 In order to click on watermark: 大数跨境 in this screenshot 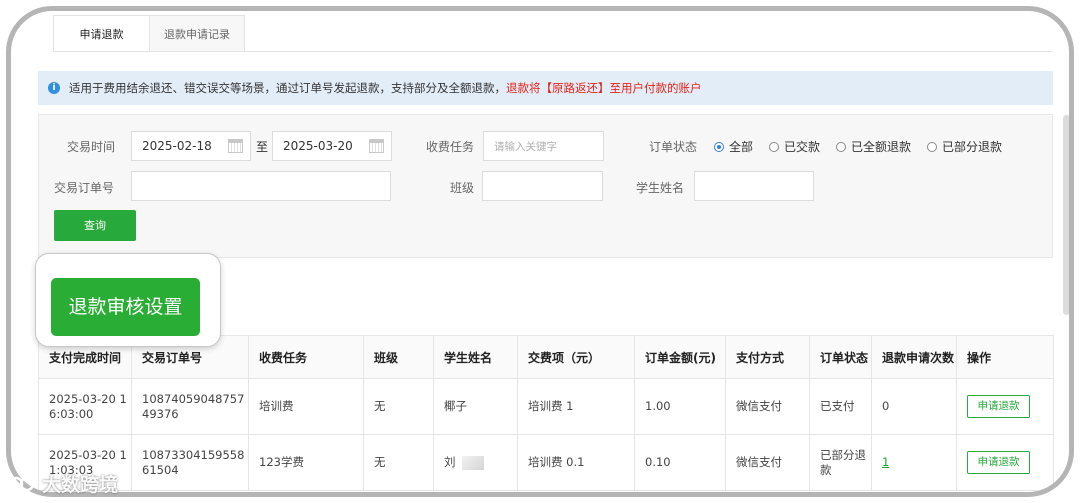, I will do `click(63, 483)`.